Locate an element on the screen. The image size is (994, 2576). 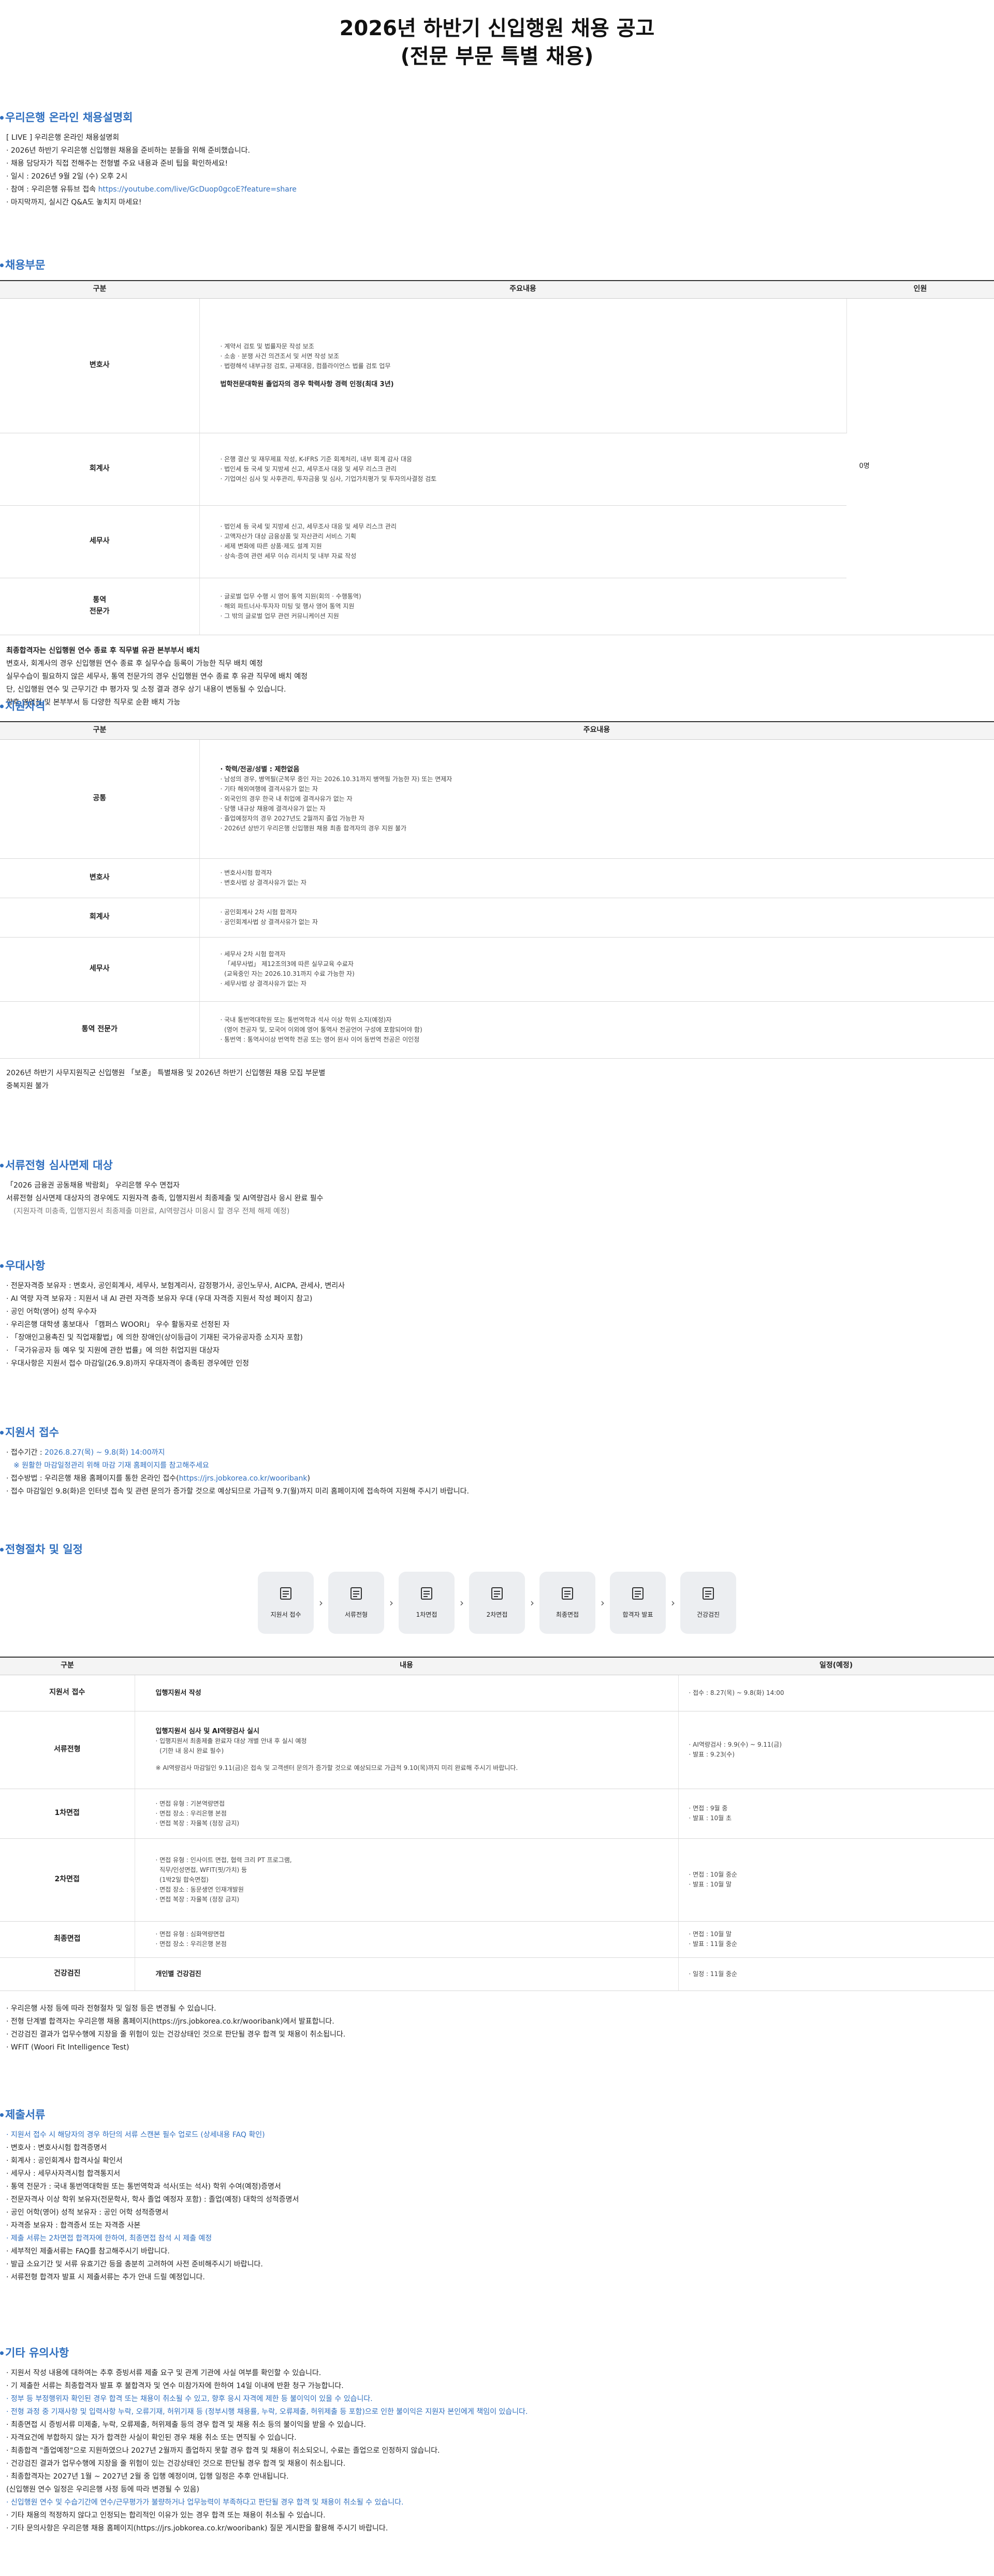
page-title: 2026년 하반기 신입행원 채용 공고 (전문 부문 특별 채용) is located at coordinates (497, 39).